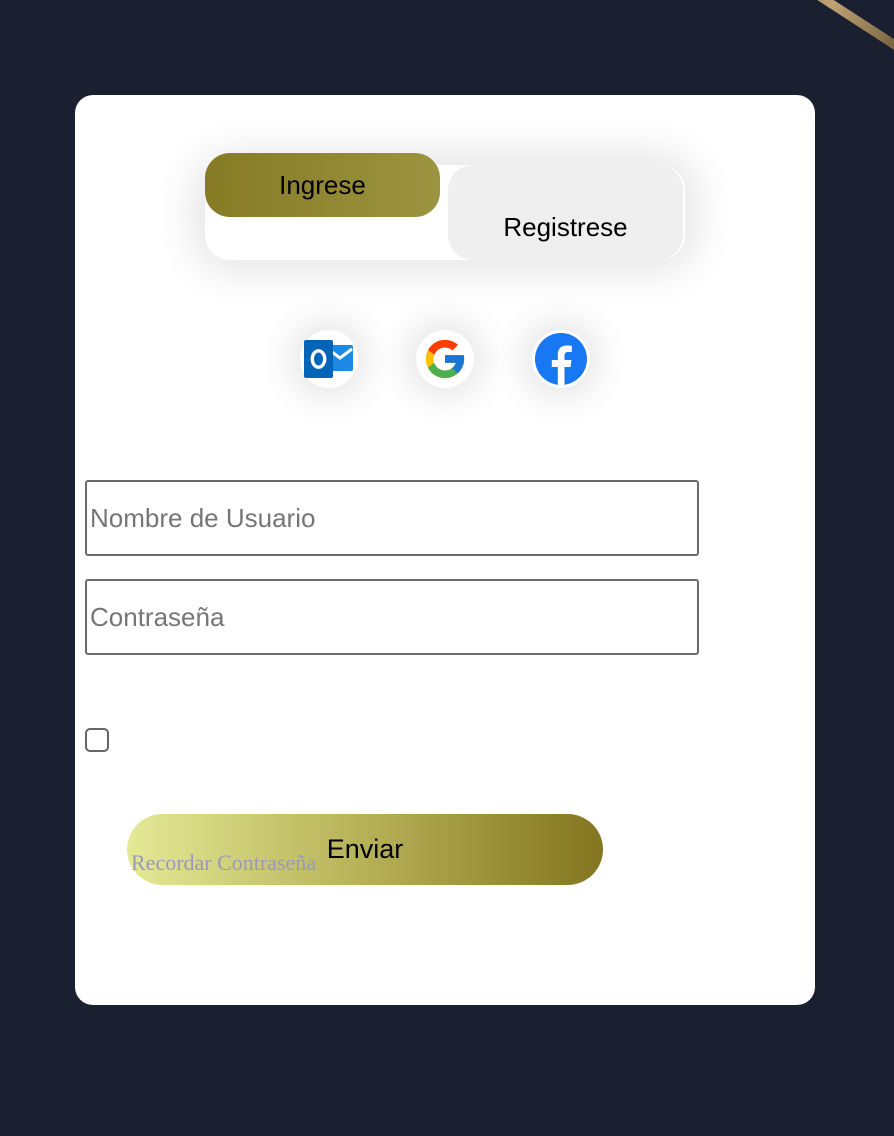 Image resolution: width=894 pixels, height=1136 pixels. What do you see at coordinates (815, 34) in the screenshot?
I see `background-decoration` at bounding box center [815, 34].